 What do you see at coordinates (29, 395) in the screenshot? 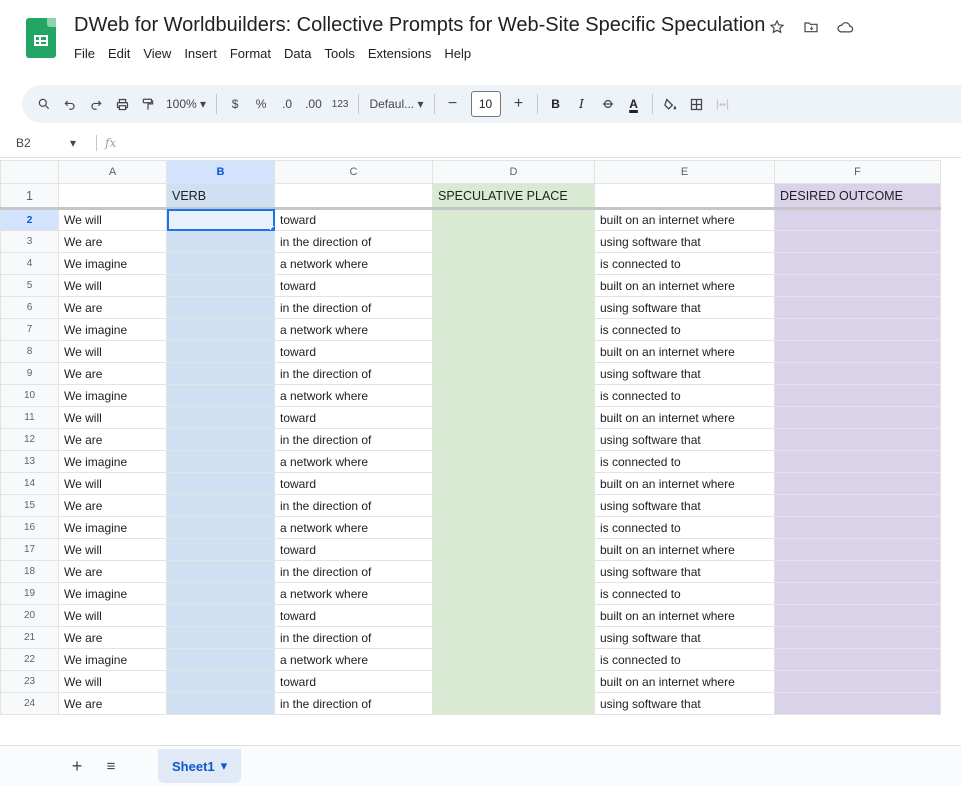
I see `row-header: 10` at bounding box center [29, 395].